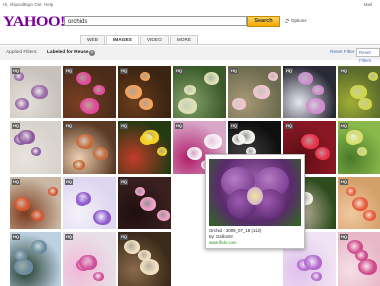 This screenshot has height=286, width=380. What do you see at coordinates (221, 236) in the screenshot?
I see `preview-author: By: Dalibo93` at bounding box center [221, 236].